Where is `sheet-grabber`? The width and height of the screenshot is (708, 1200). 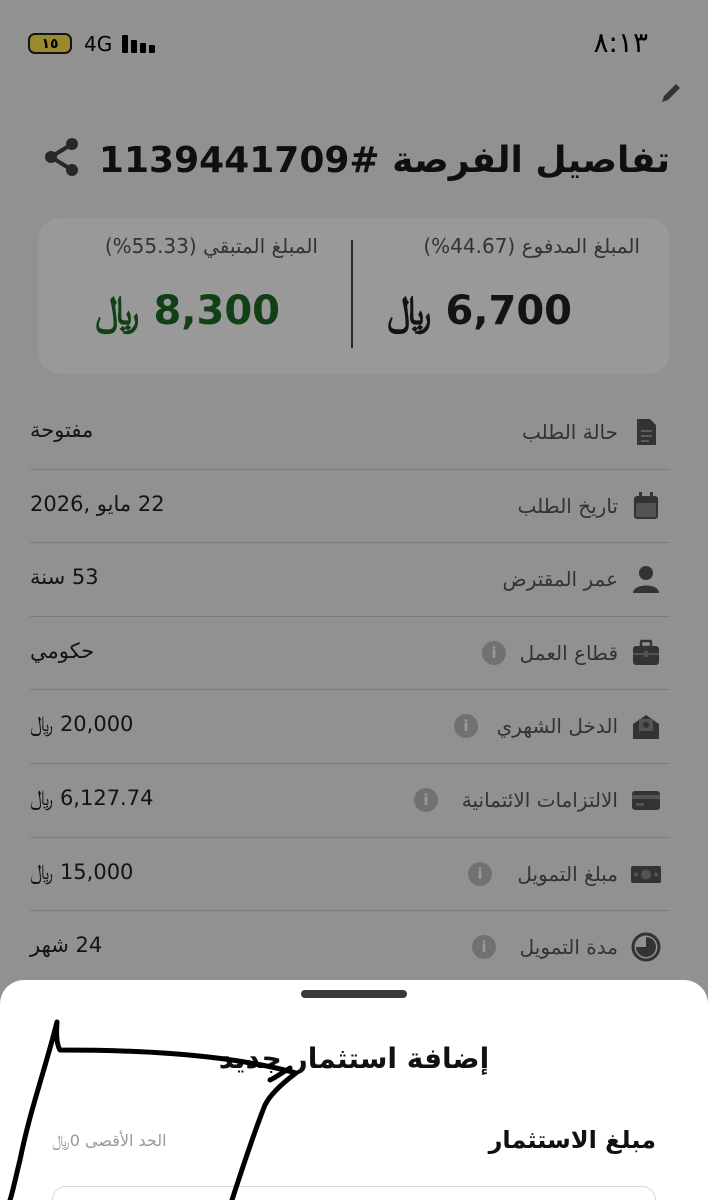
sheet-grabber is located at coordinates (354, 994).